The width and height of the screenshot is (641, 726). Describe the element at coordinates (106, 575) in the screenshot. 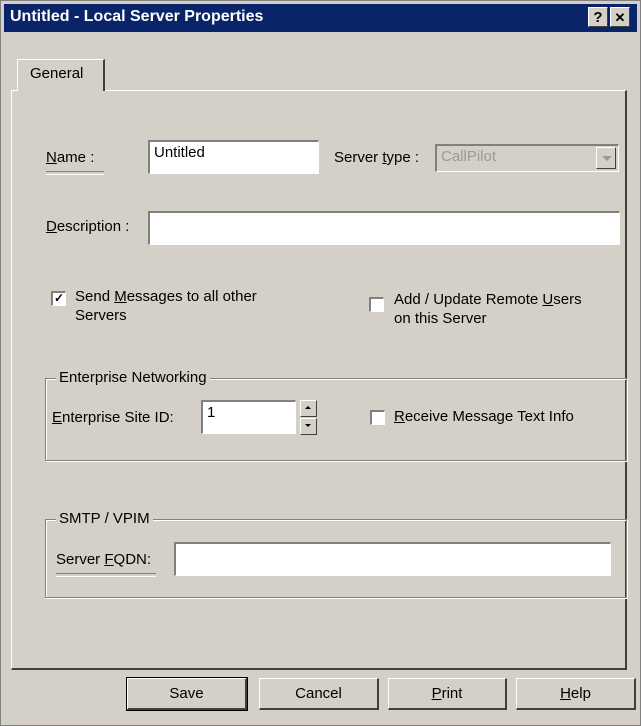

I see `server-fqdn-underline` at that location.